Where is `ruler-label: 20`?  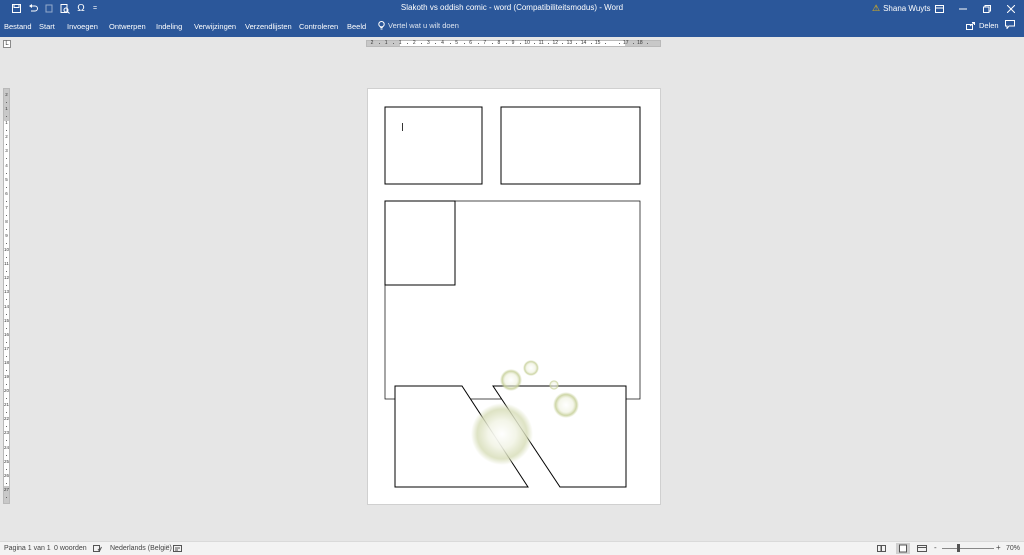 ruler-label: 20 is located at coordinates (7, 391).